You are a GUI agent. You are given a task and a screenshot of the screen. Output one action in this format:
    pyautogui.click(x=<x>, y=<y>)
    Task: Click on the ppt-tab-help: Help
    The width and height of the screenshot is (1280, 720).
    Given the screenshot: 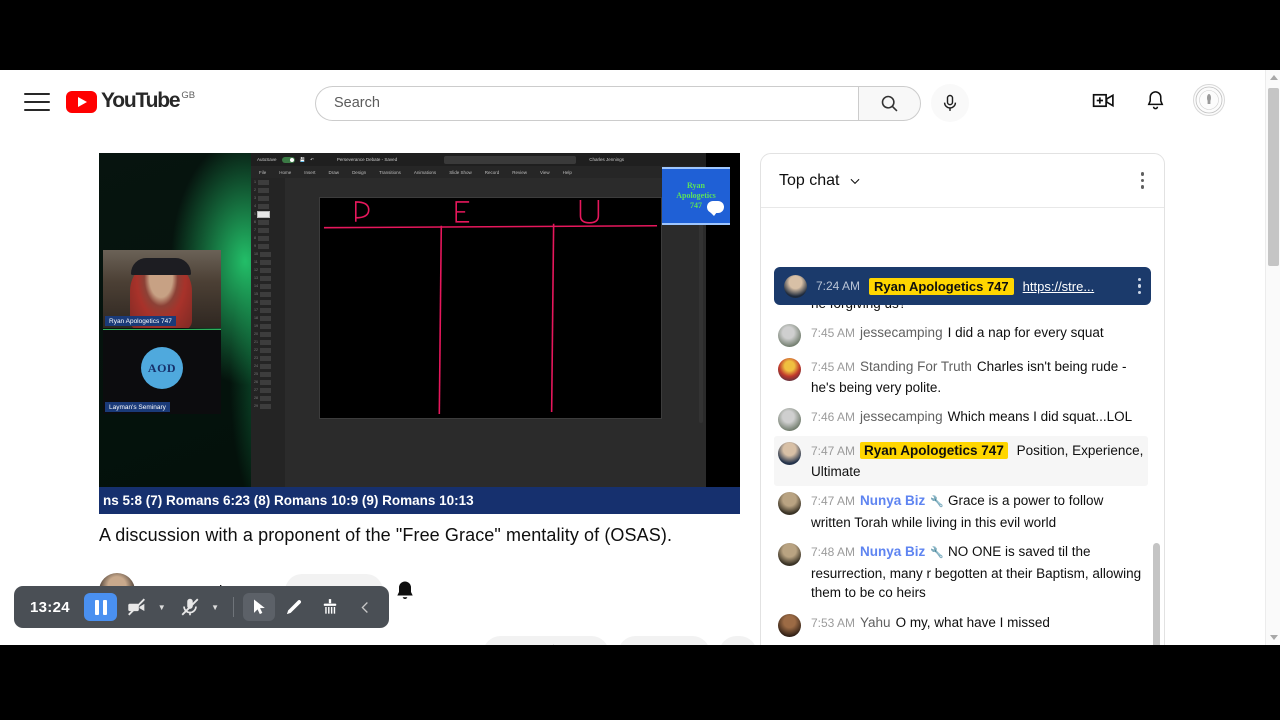 What is the action you would take?
    pyautogui.click(x=567, y=172)
    